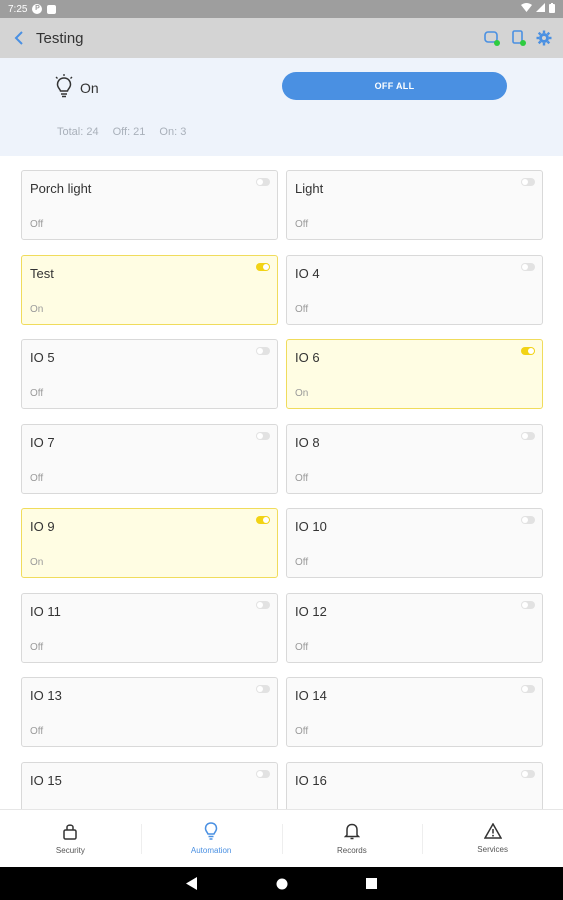  Describe the element at coordinates (309, 188) in the screenshot. I see `device-name: Light` at that location.